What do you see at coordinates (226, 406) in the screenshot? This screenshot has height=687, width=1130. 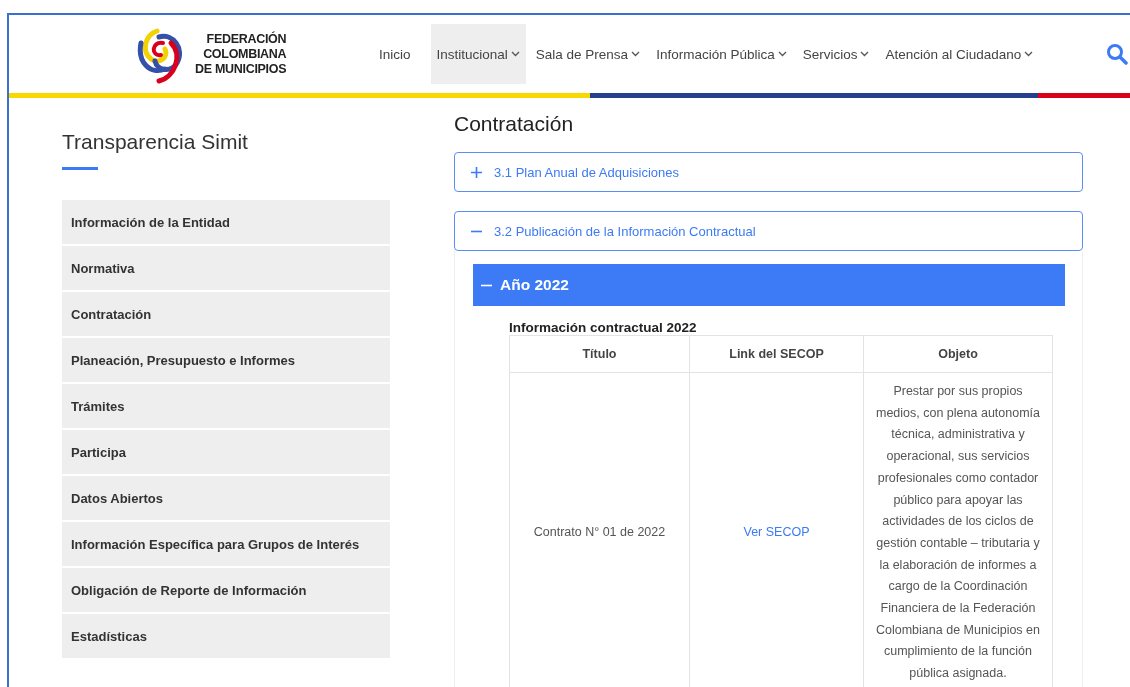 I see `sidebar-item: Trámites` at bounding box center [226, 406].